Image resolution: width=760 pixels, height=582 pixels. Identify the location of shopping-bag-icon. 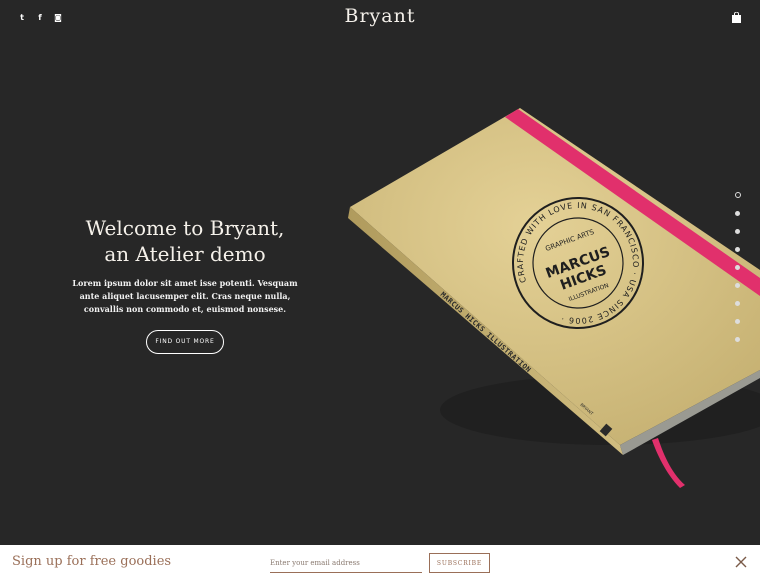
(736, 17).